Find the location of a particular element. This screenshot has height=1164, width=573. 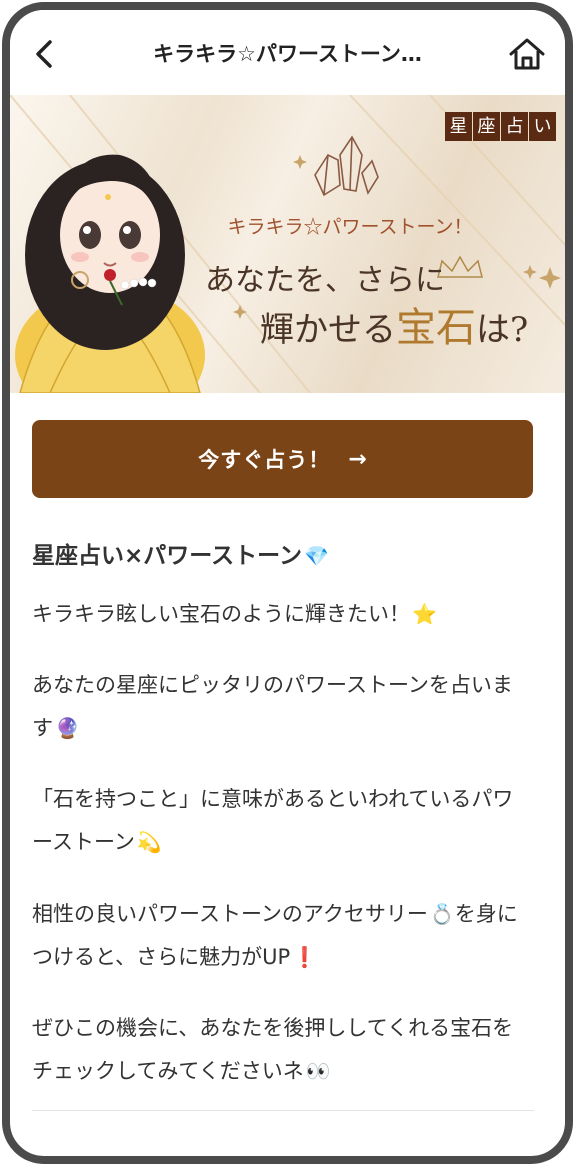

section-title: 星座占い×パワーストーン 💎 is located at coordinates (180, 553).